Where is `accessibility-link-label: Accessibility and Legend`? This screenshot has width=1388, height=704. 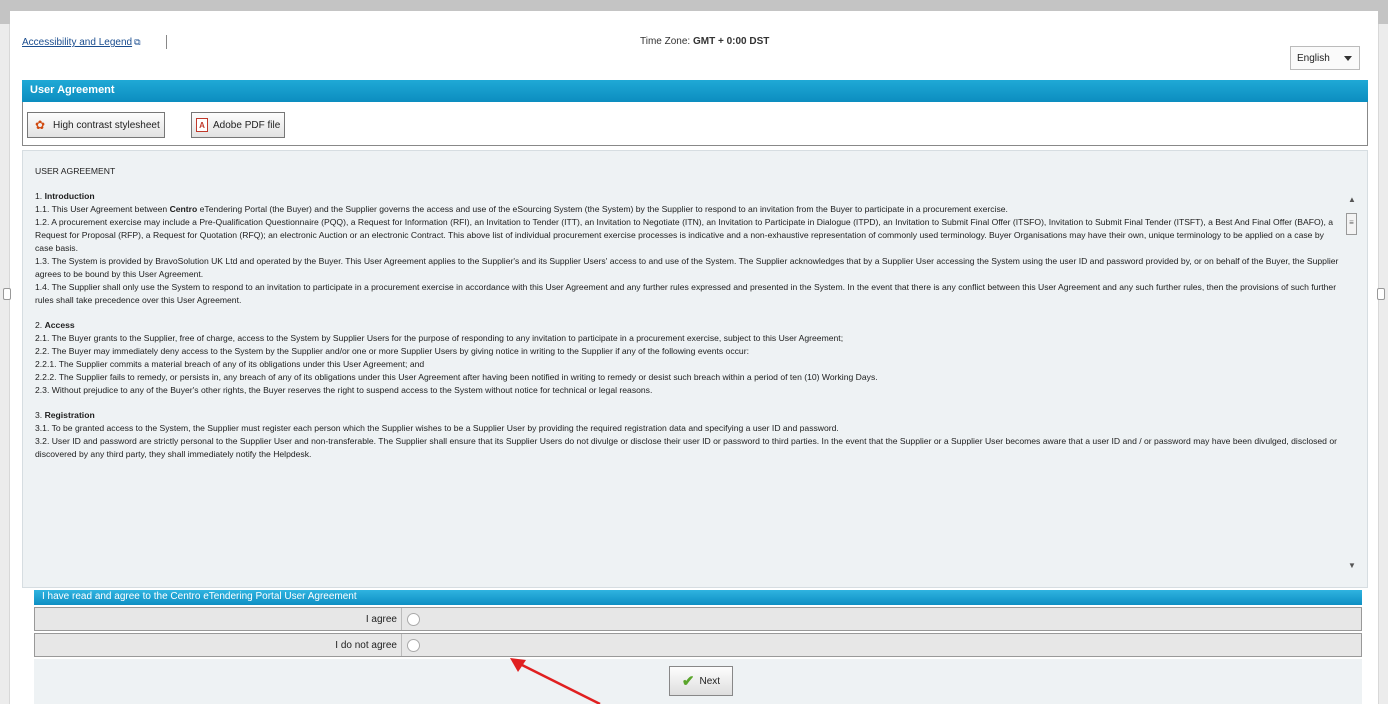
accessibility-link-label: Accessibility and Legend is located at coordinates (77, 42).